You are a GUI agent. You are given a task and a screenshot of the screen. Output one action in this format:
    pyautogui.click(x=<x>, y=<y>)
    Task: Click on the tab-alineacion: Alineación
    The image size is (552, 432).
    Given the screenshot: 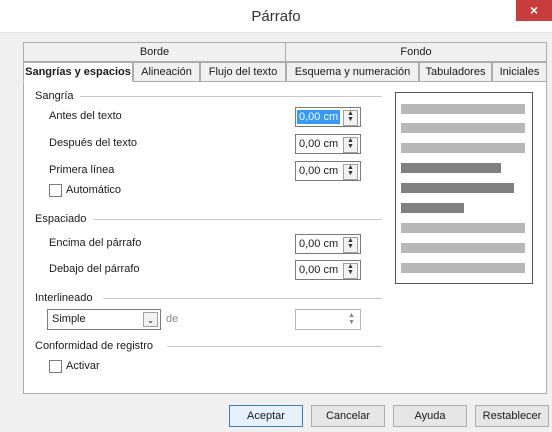 What is the action you would take?
    pyautogui.click(x=166, y=72)
    